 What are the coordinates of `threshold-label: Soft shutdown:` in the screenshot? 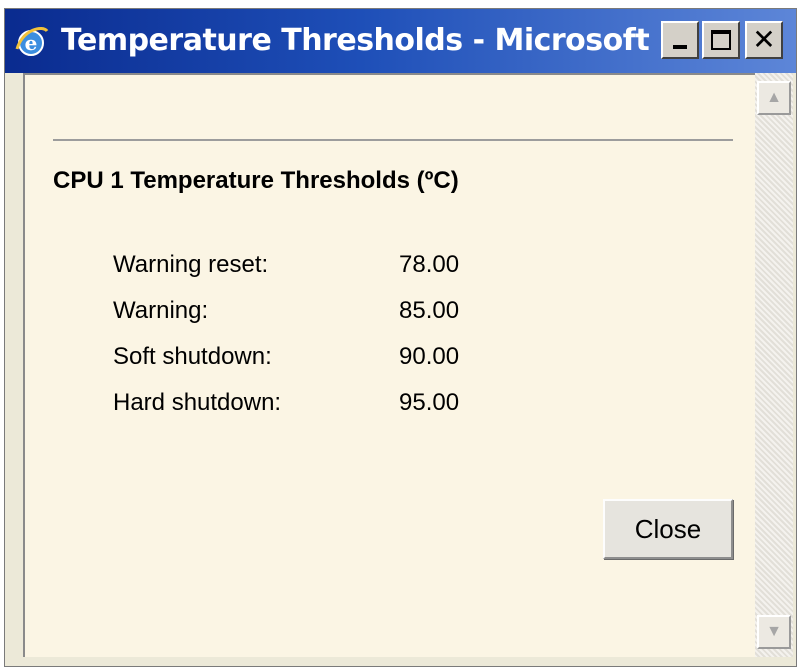 It's located at (192, 356).